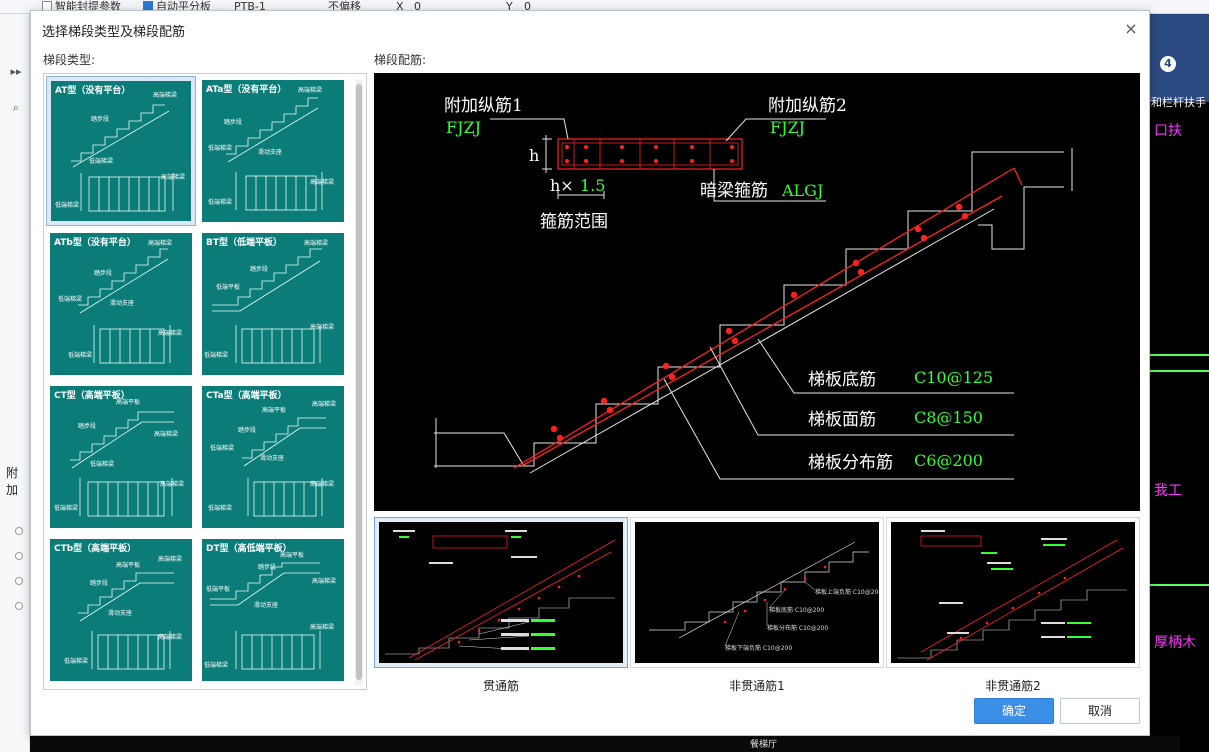  What do you see at coordinates (400, 60) in the screenshot?
I see `stair-rebar-label: 梯段配筋:` at bounding box center [400, 60].